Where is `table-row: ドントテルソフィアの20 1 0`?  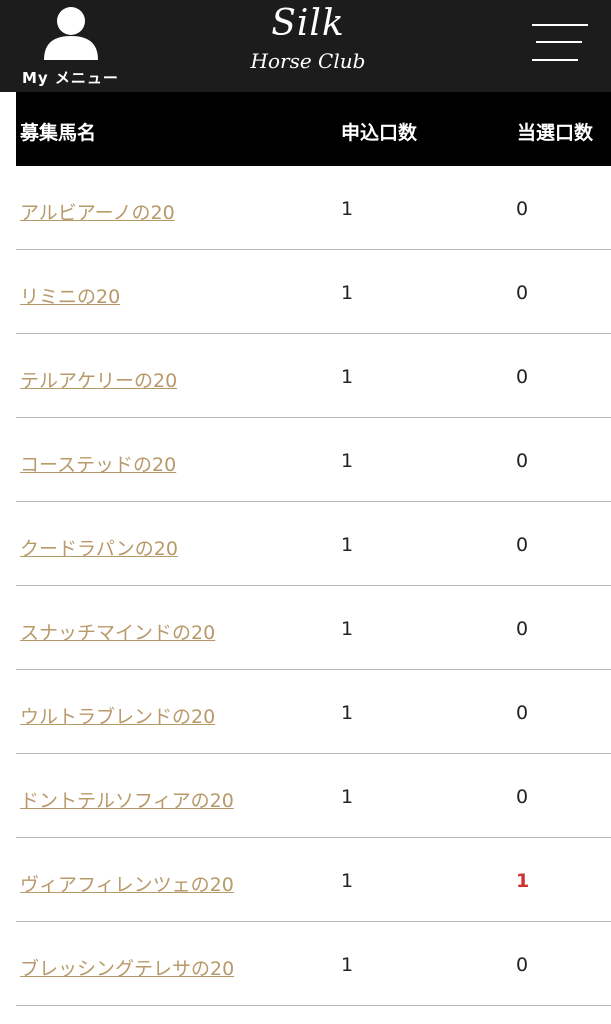
table-row: ドントテルソフィアの20 1 0 is located at coordinates (313, 796).